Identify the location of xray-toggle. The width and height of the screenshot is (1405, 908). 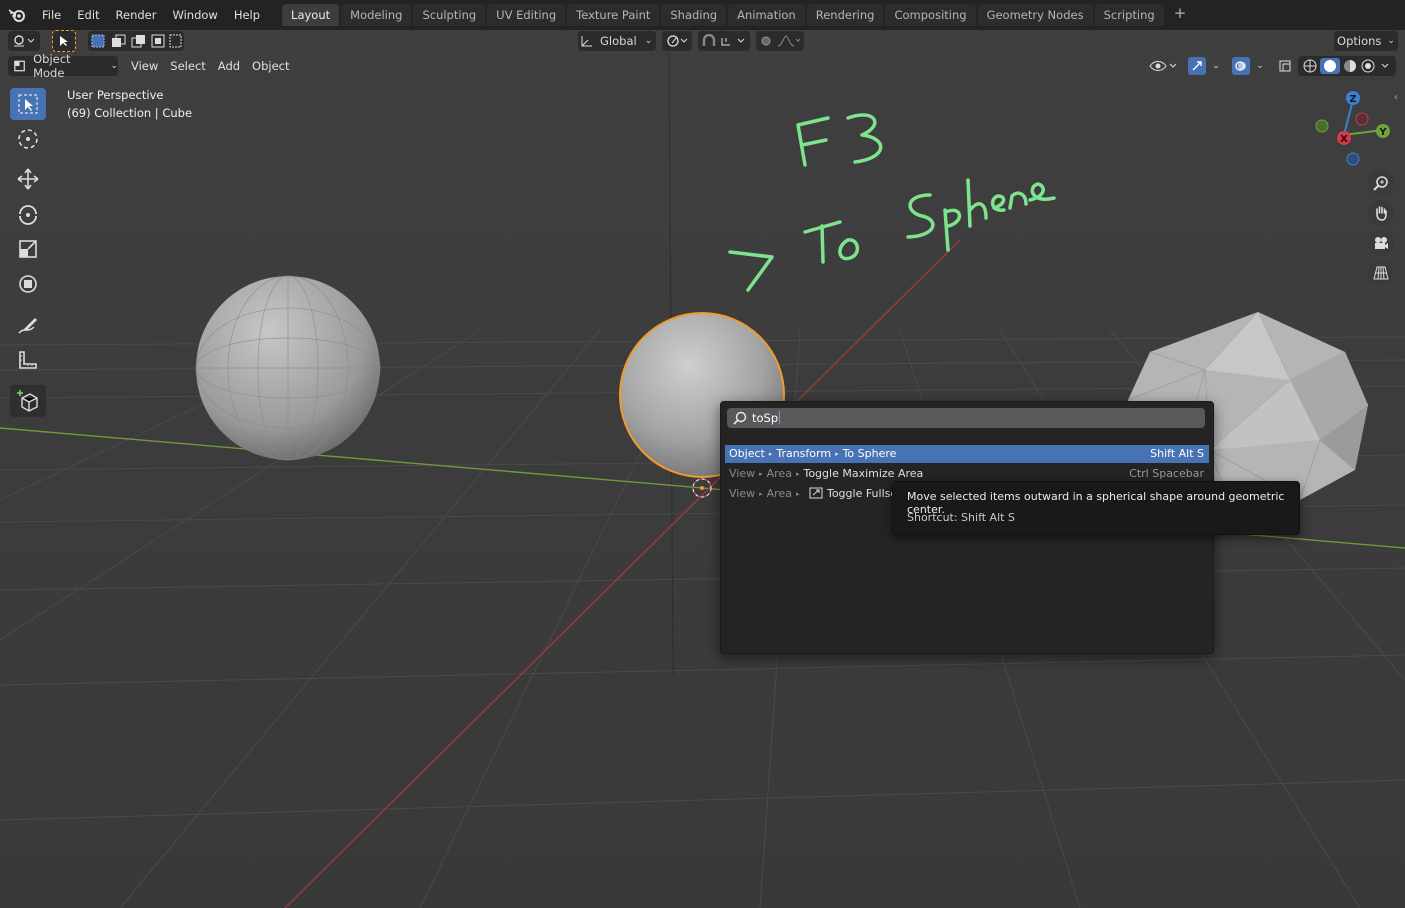
(1285, 66).